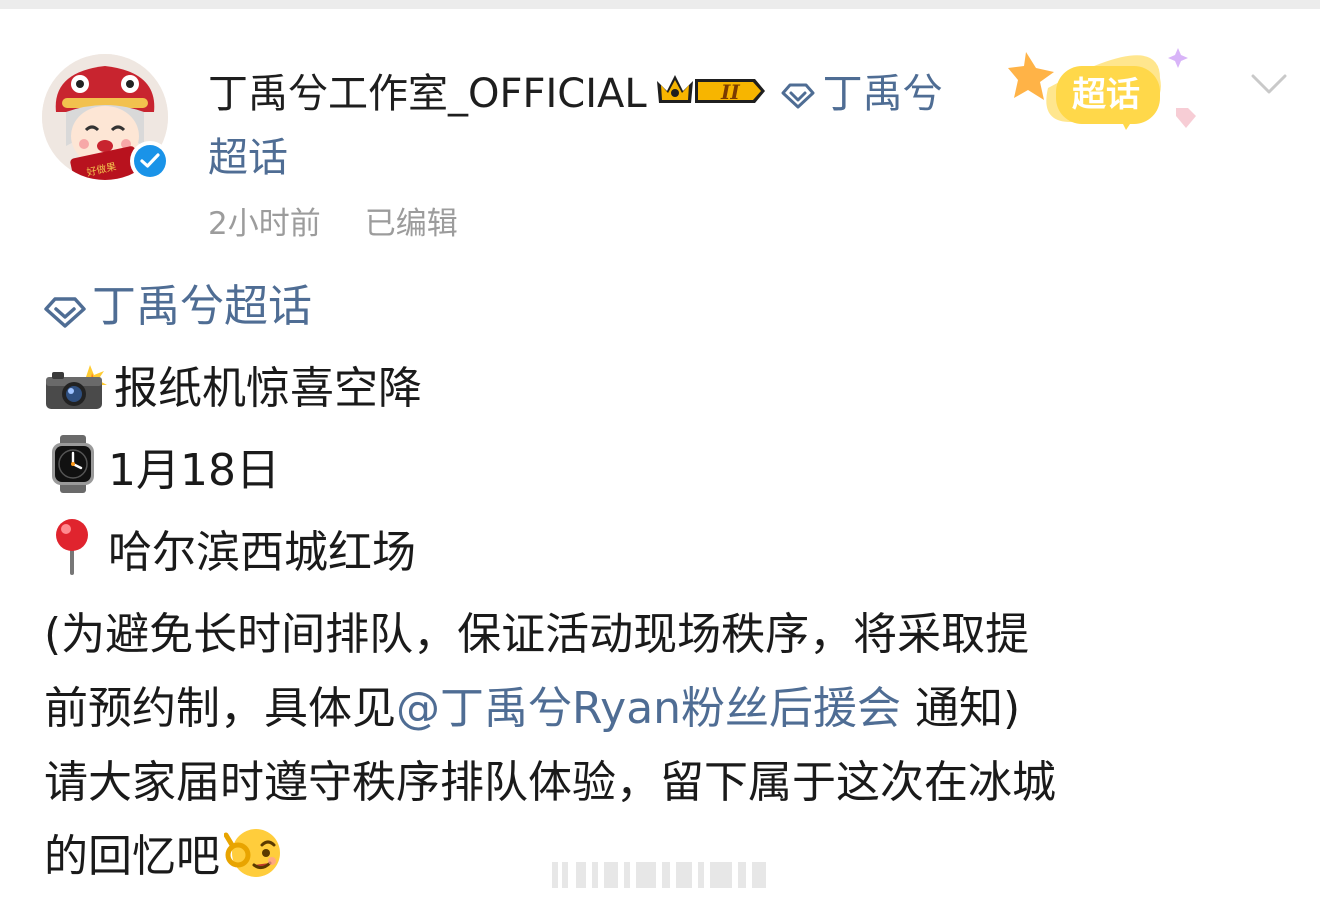 This screenshot has width=1320, height=908. I want to click on wink-ok-emoji, so click(253, 864).